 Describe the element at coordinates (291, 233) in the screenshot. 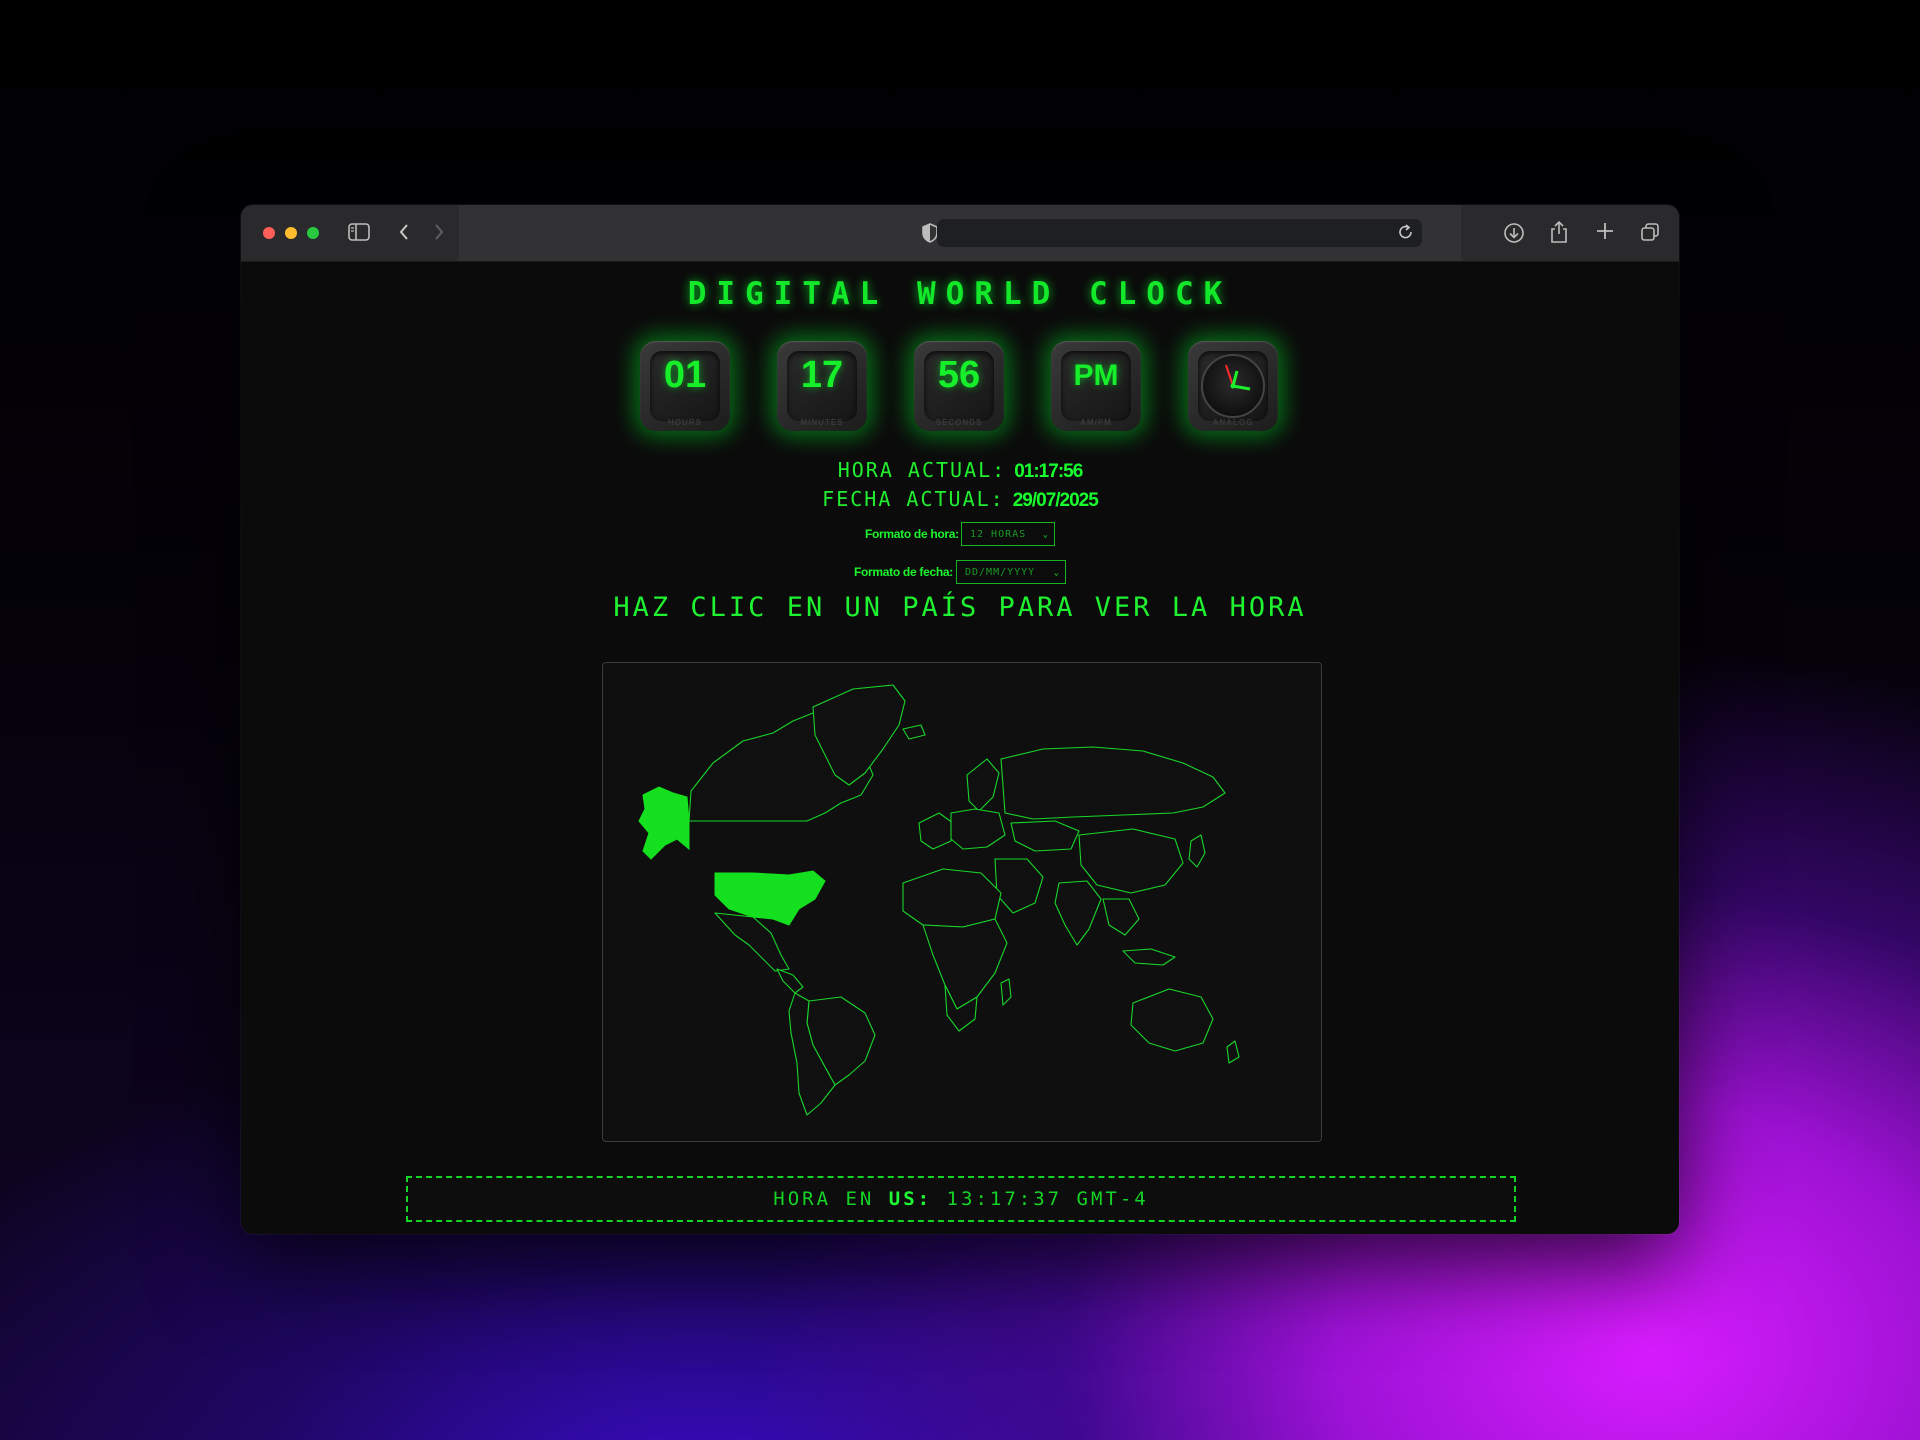

I see `minimize-window-button` at that location.